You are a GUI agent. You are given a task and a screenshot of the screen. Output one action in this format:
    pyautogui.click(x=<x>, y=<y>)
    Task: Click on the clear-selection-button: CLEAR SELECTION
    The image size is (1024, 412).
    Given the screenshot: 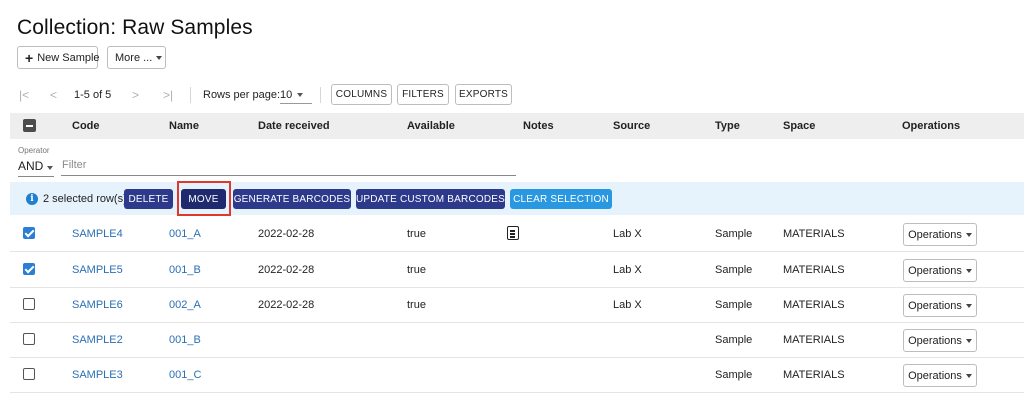 What is the action you would take?
    pyautogui.click(x=561, y=199)
    